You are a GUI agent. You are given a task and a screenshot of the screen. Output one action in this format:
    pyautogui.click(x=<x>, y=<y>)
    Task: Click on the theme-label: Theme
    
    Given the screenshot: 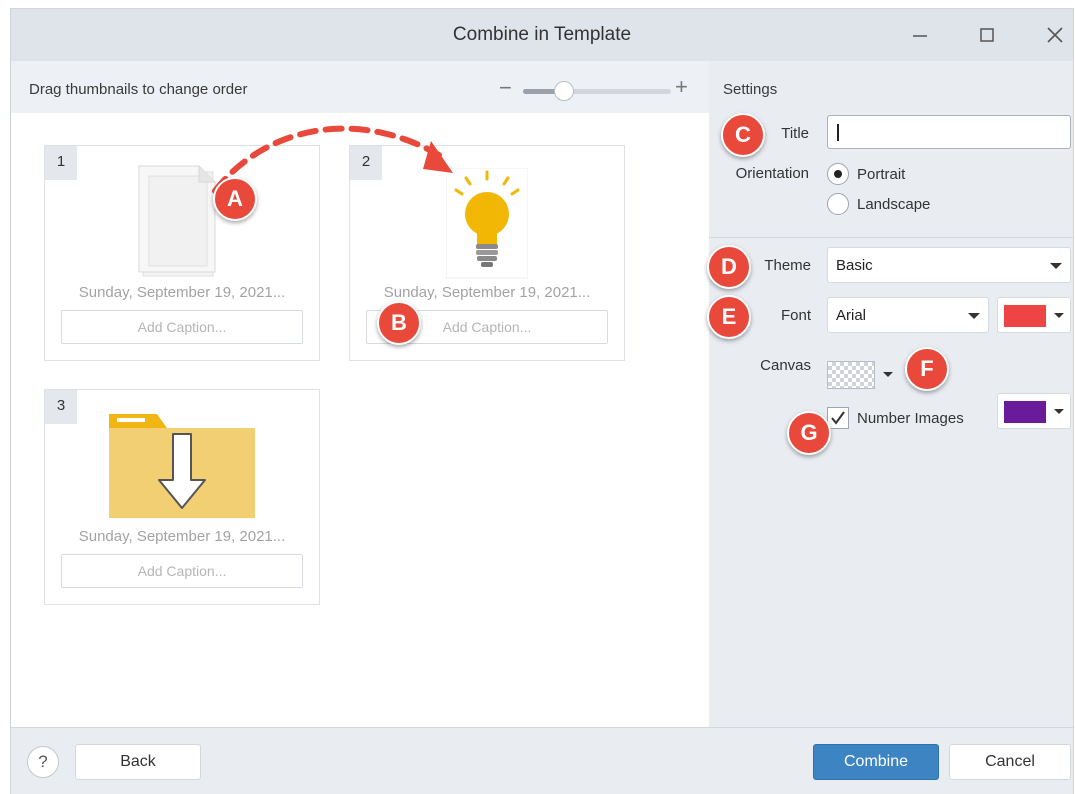 What is the action you would take?
    pyautogui.click(x=787, y=265)
    